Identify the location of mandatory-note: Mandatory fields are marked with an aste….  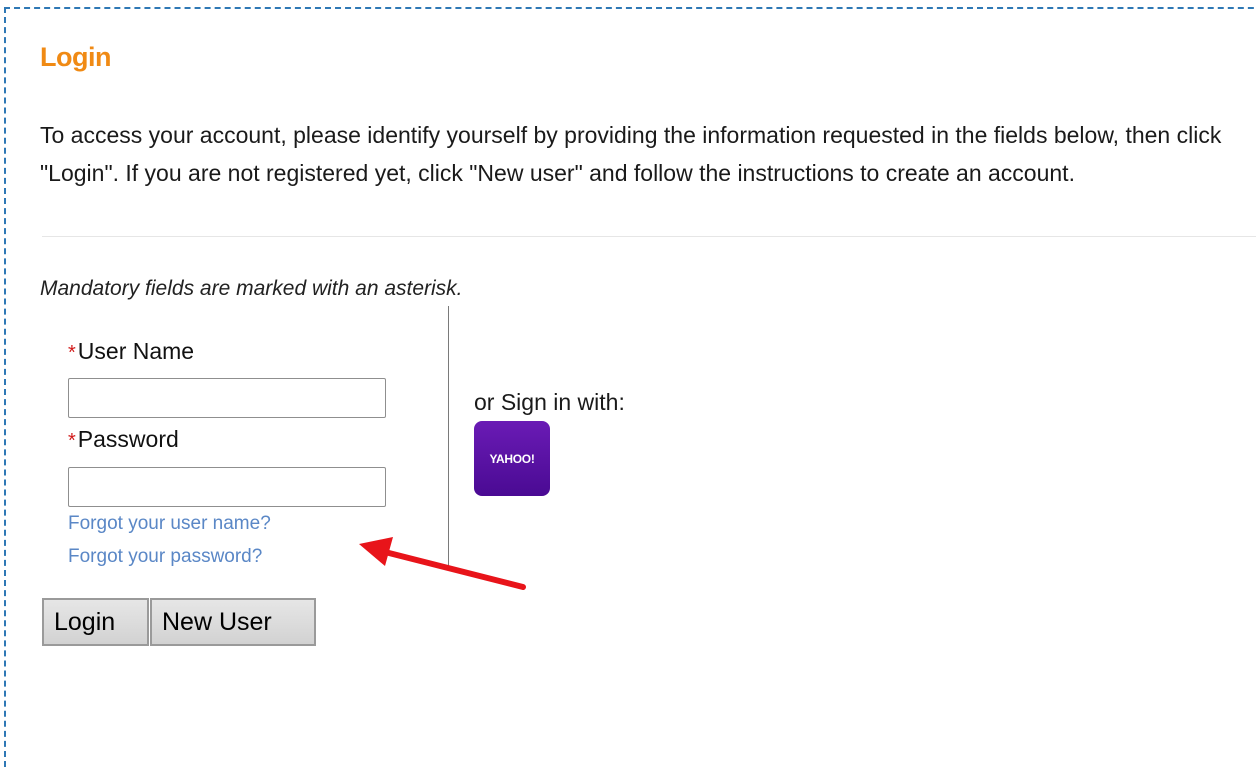
(251, 288).